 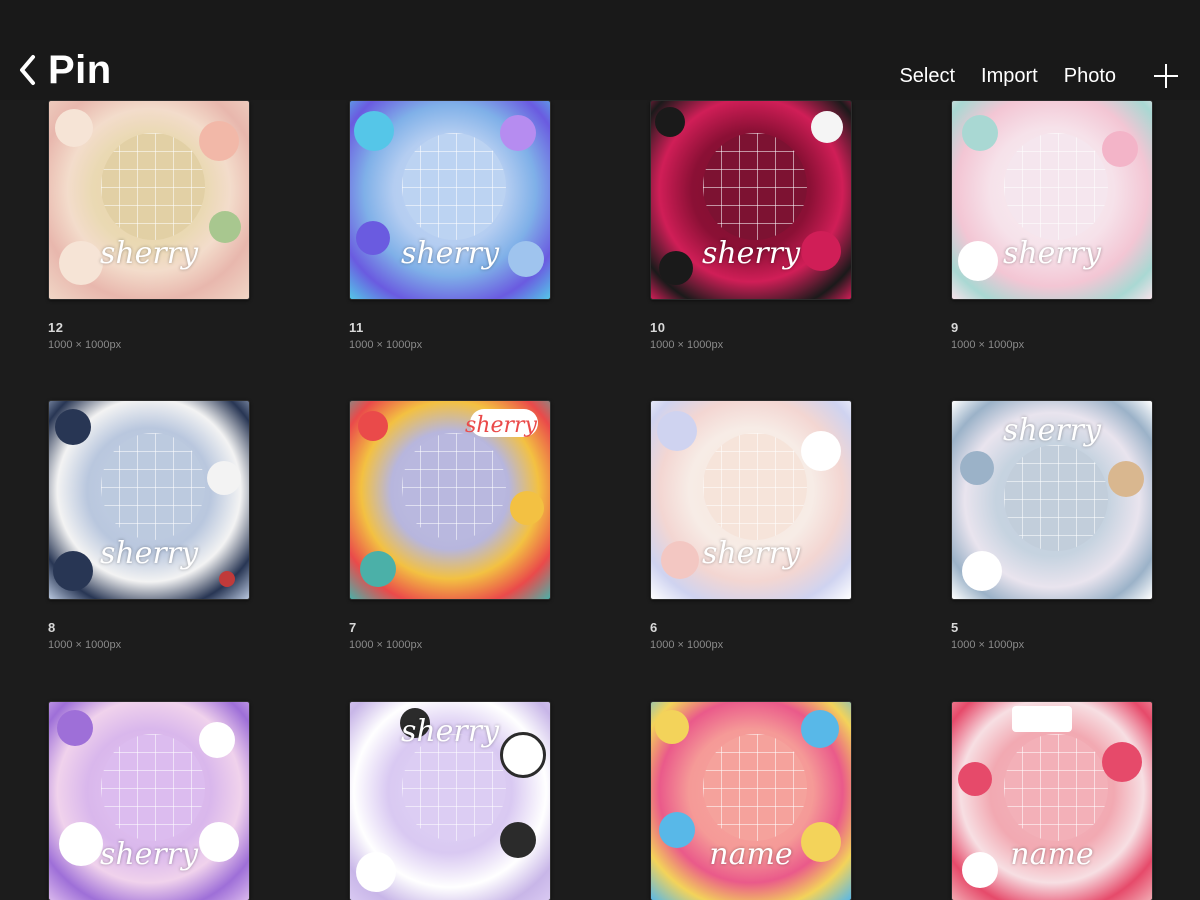 I want to click on artwork-name: 8, so click(x=52, y=627).